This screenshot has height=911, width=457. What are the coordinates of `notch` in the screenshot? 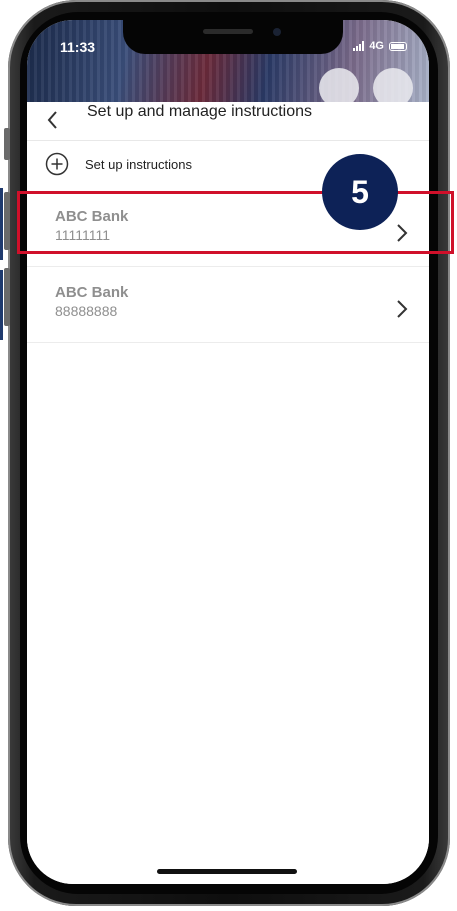 It's located at (233, 37).